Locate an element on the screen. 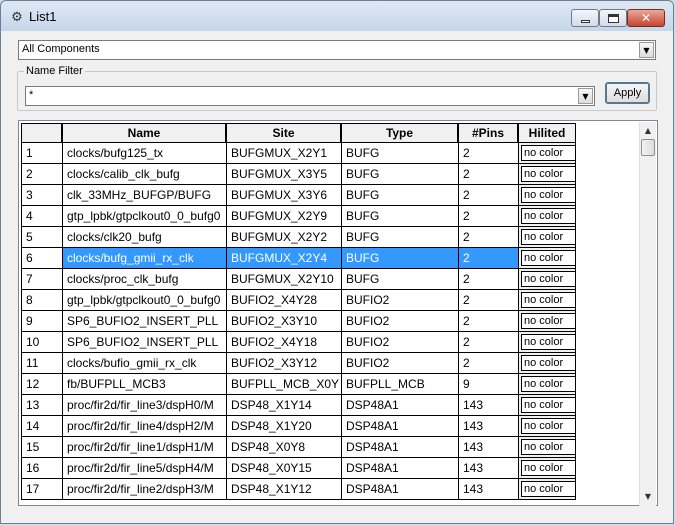  name-cell: fb/BUFPLL_MCB3 is located at coordinates (144, 384).